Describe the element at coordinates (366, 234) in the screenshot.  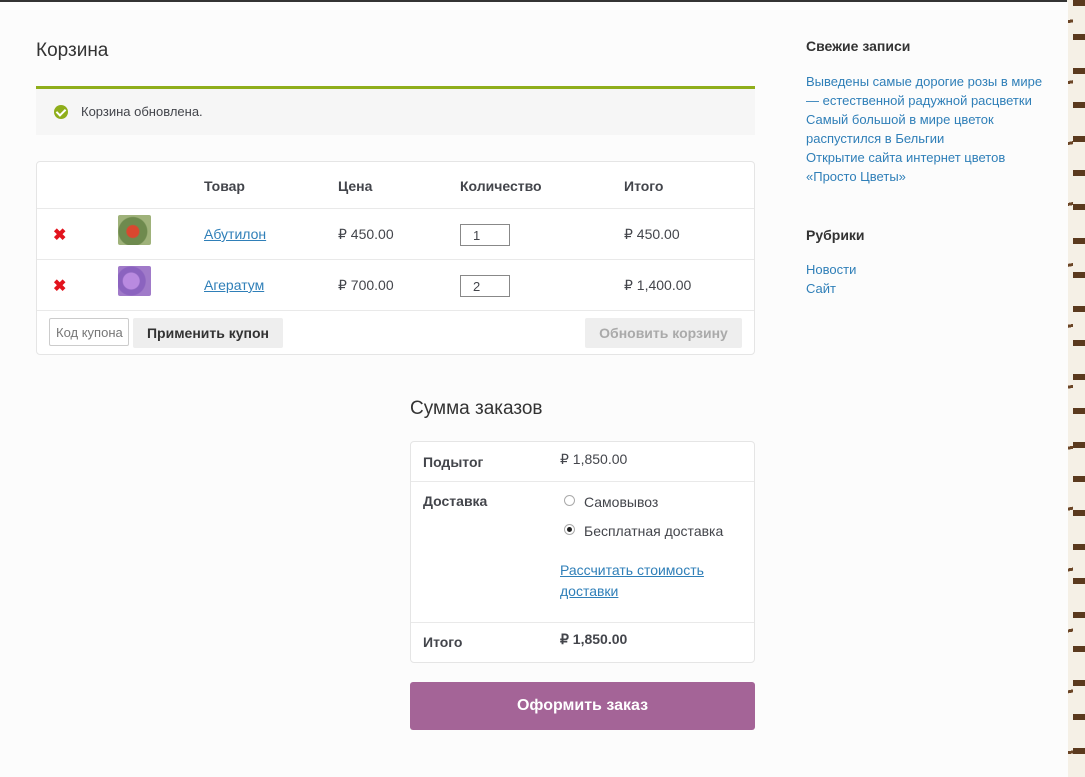
I see `product-price: ₽ 450.00` at that location.